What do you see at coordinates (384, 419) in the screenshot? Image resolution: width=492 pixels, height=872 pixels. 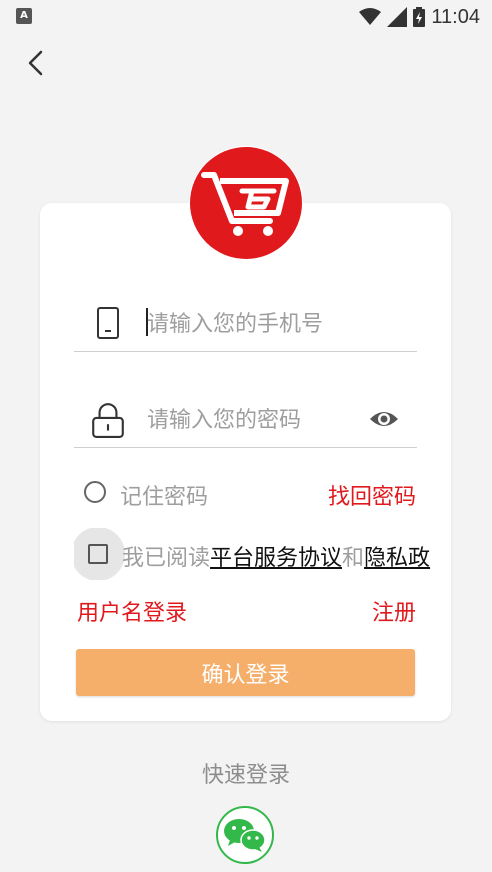 I see `eye-icon` at bounding box center [384, 419].